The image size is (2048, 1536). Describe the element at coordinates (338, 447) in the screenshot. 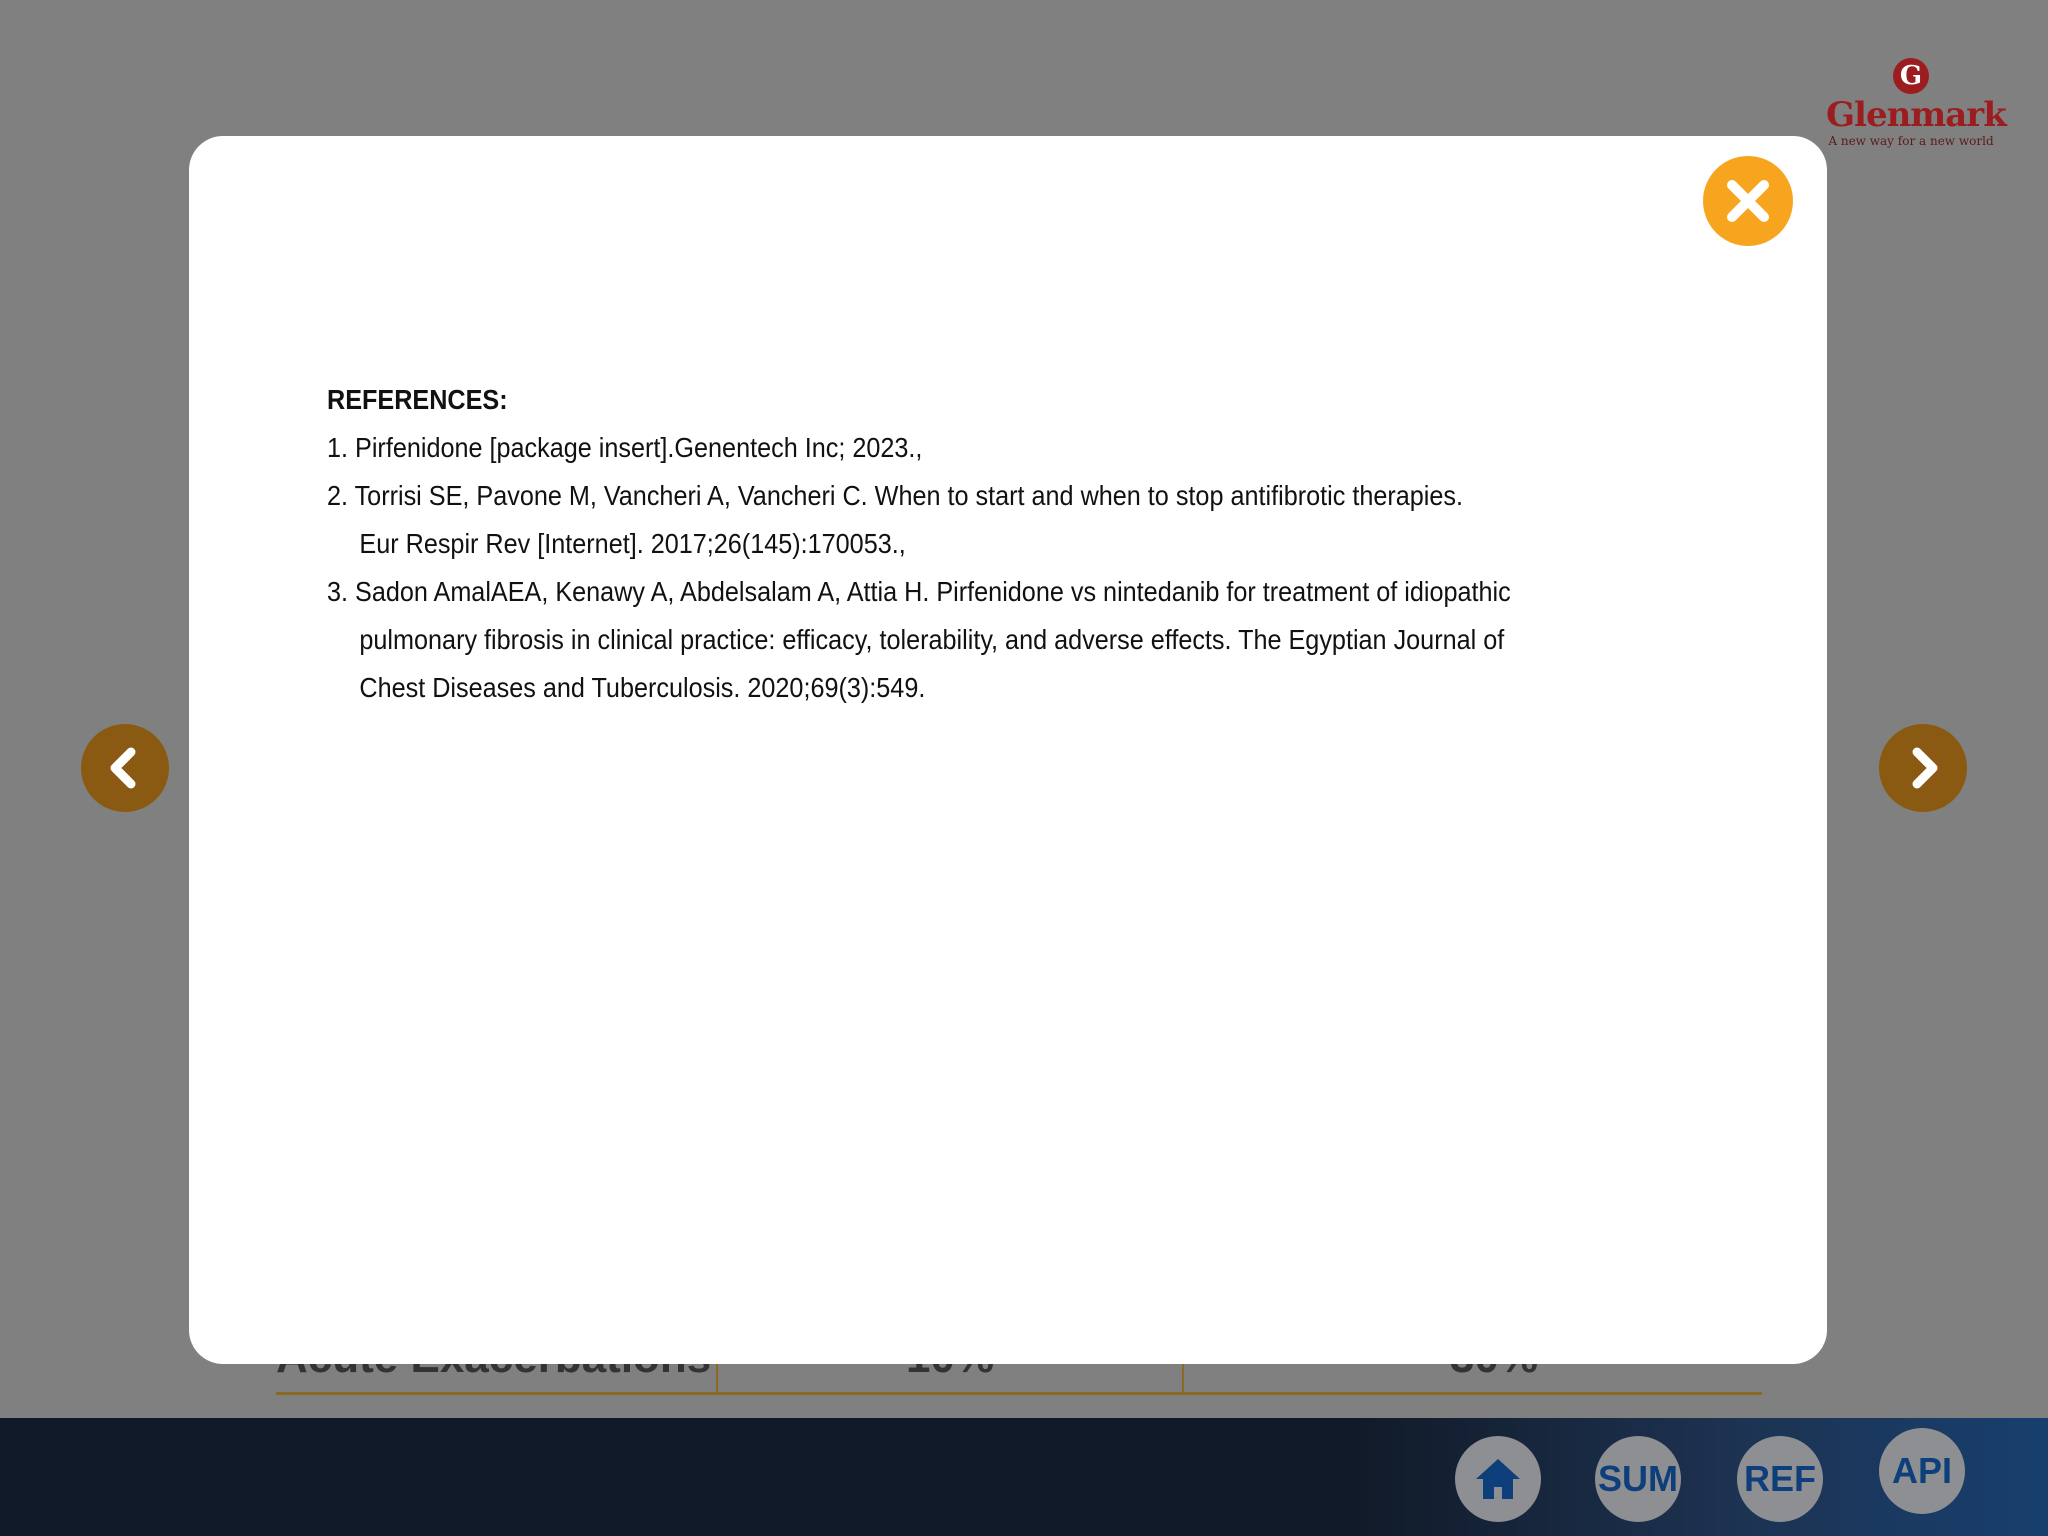

I see `reference-number: 1.` at that location.